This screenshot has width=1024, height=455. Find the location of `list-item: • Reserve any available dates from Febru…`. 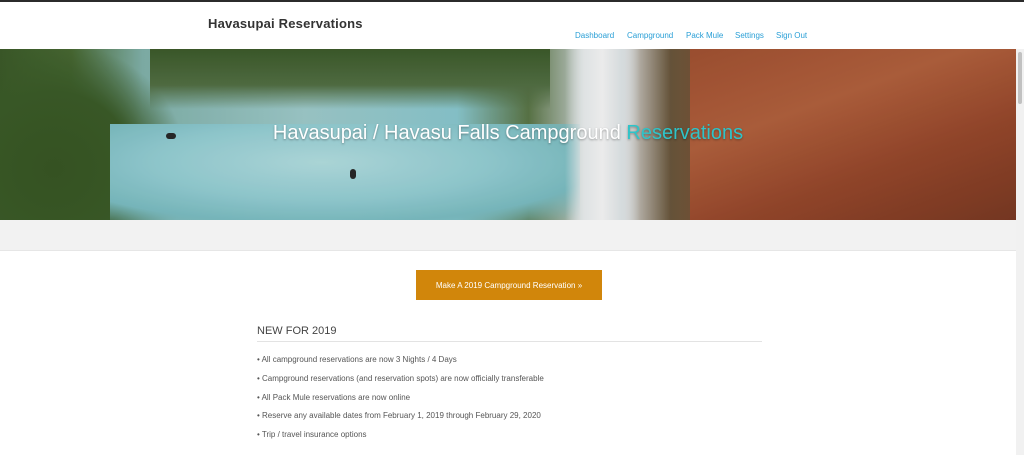

list-item: • Reserve any available dates from Febru… is located at coordinates (399, 415).